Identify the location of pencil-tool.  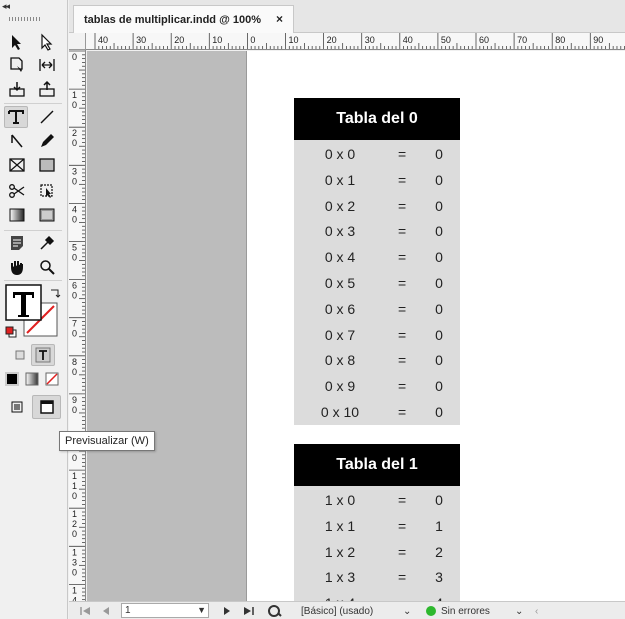
(47, 141).